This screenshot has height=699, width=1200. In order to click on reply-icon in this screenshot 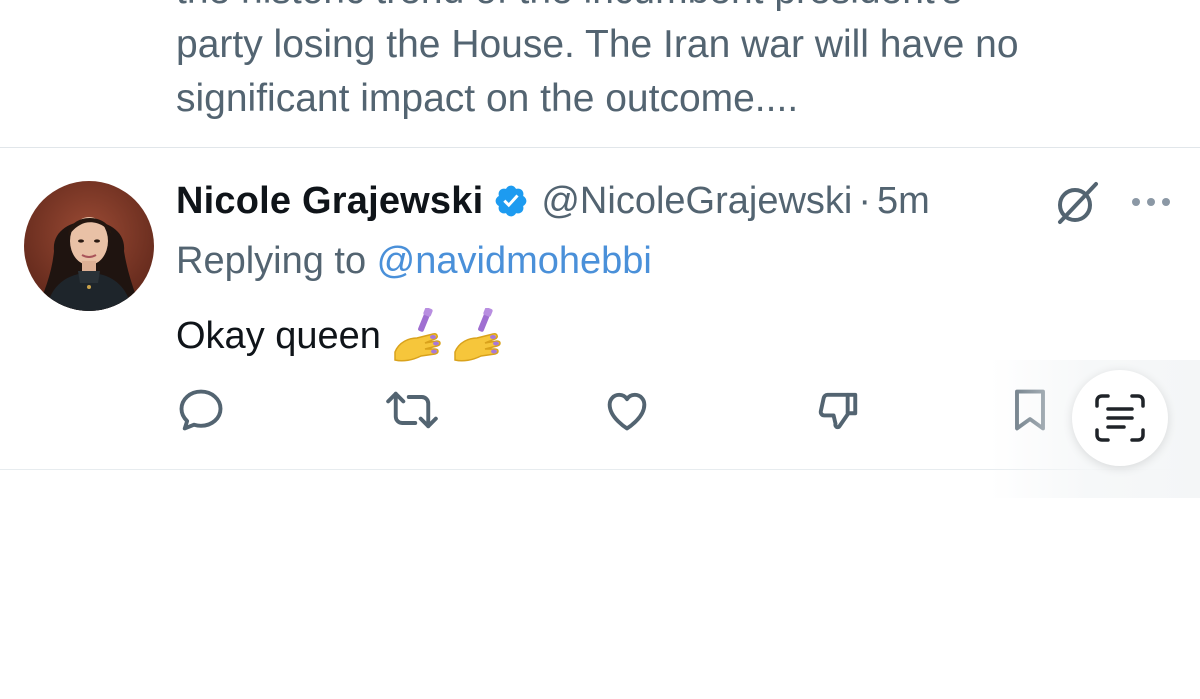, I will do `click(201, 410)`.